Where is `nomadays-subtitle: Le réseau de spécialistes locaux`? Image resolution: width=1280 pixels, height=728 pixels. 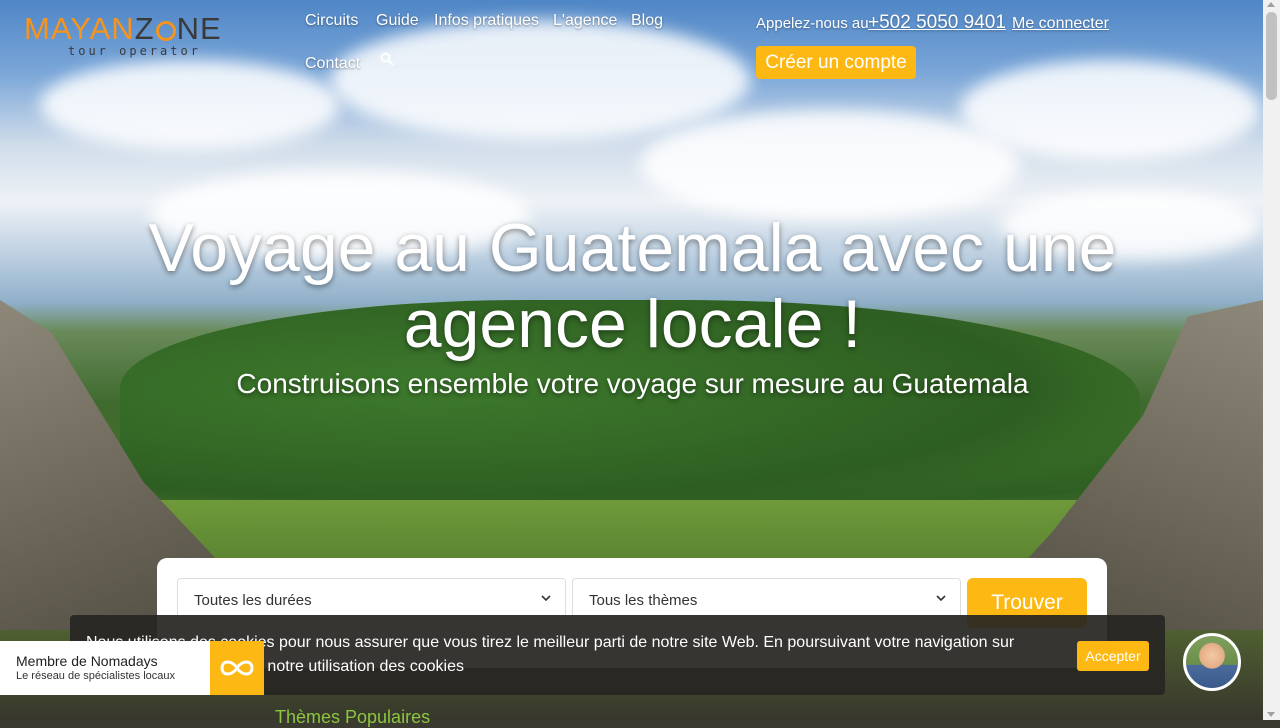
nomadays-subtitle: Le réseau de spécialistes locaux is located at coordinates (95, 676).